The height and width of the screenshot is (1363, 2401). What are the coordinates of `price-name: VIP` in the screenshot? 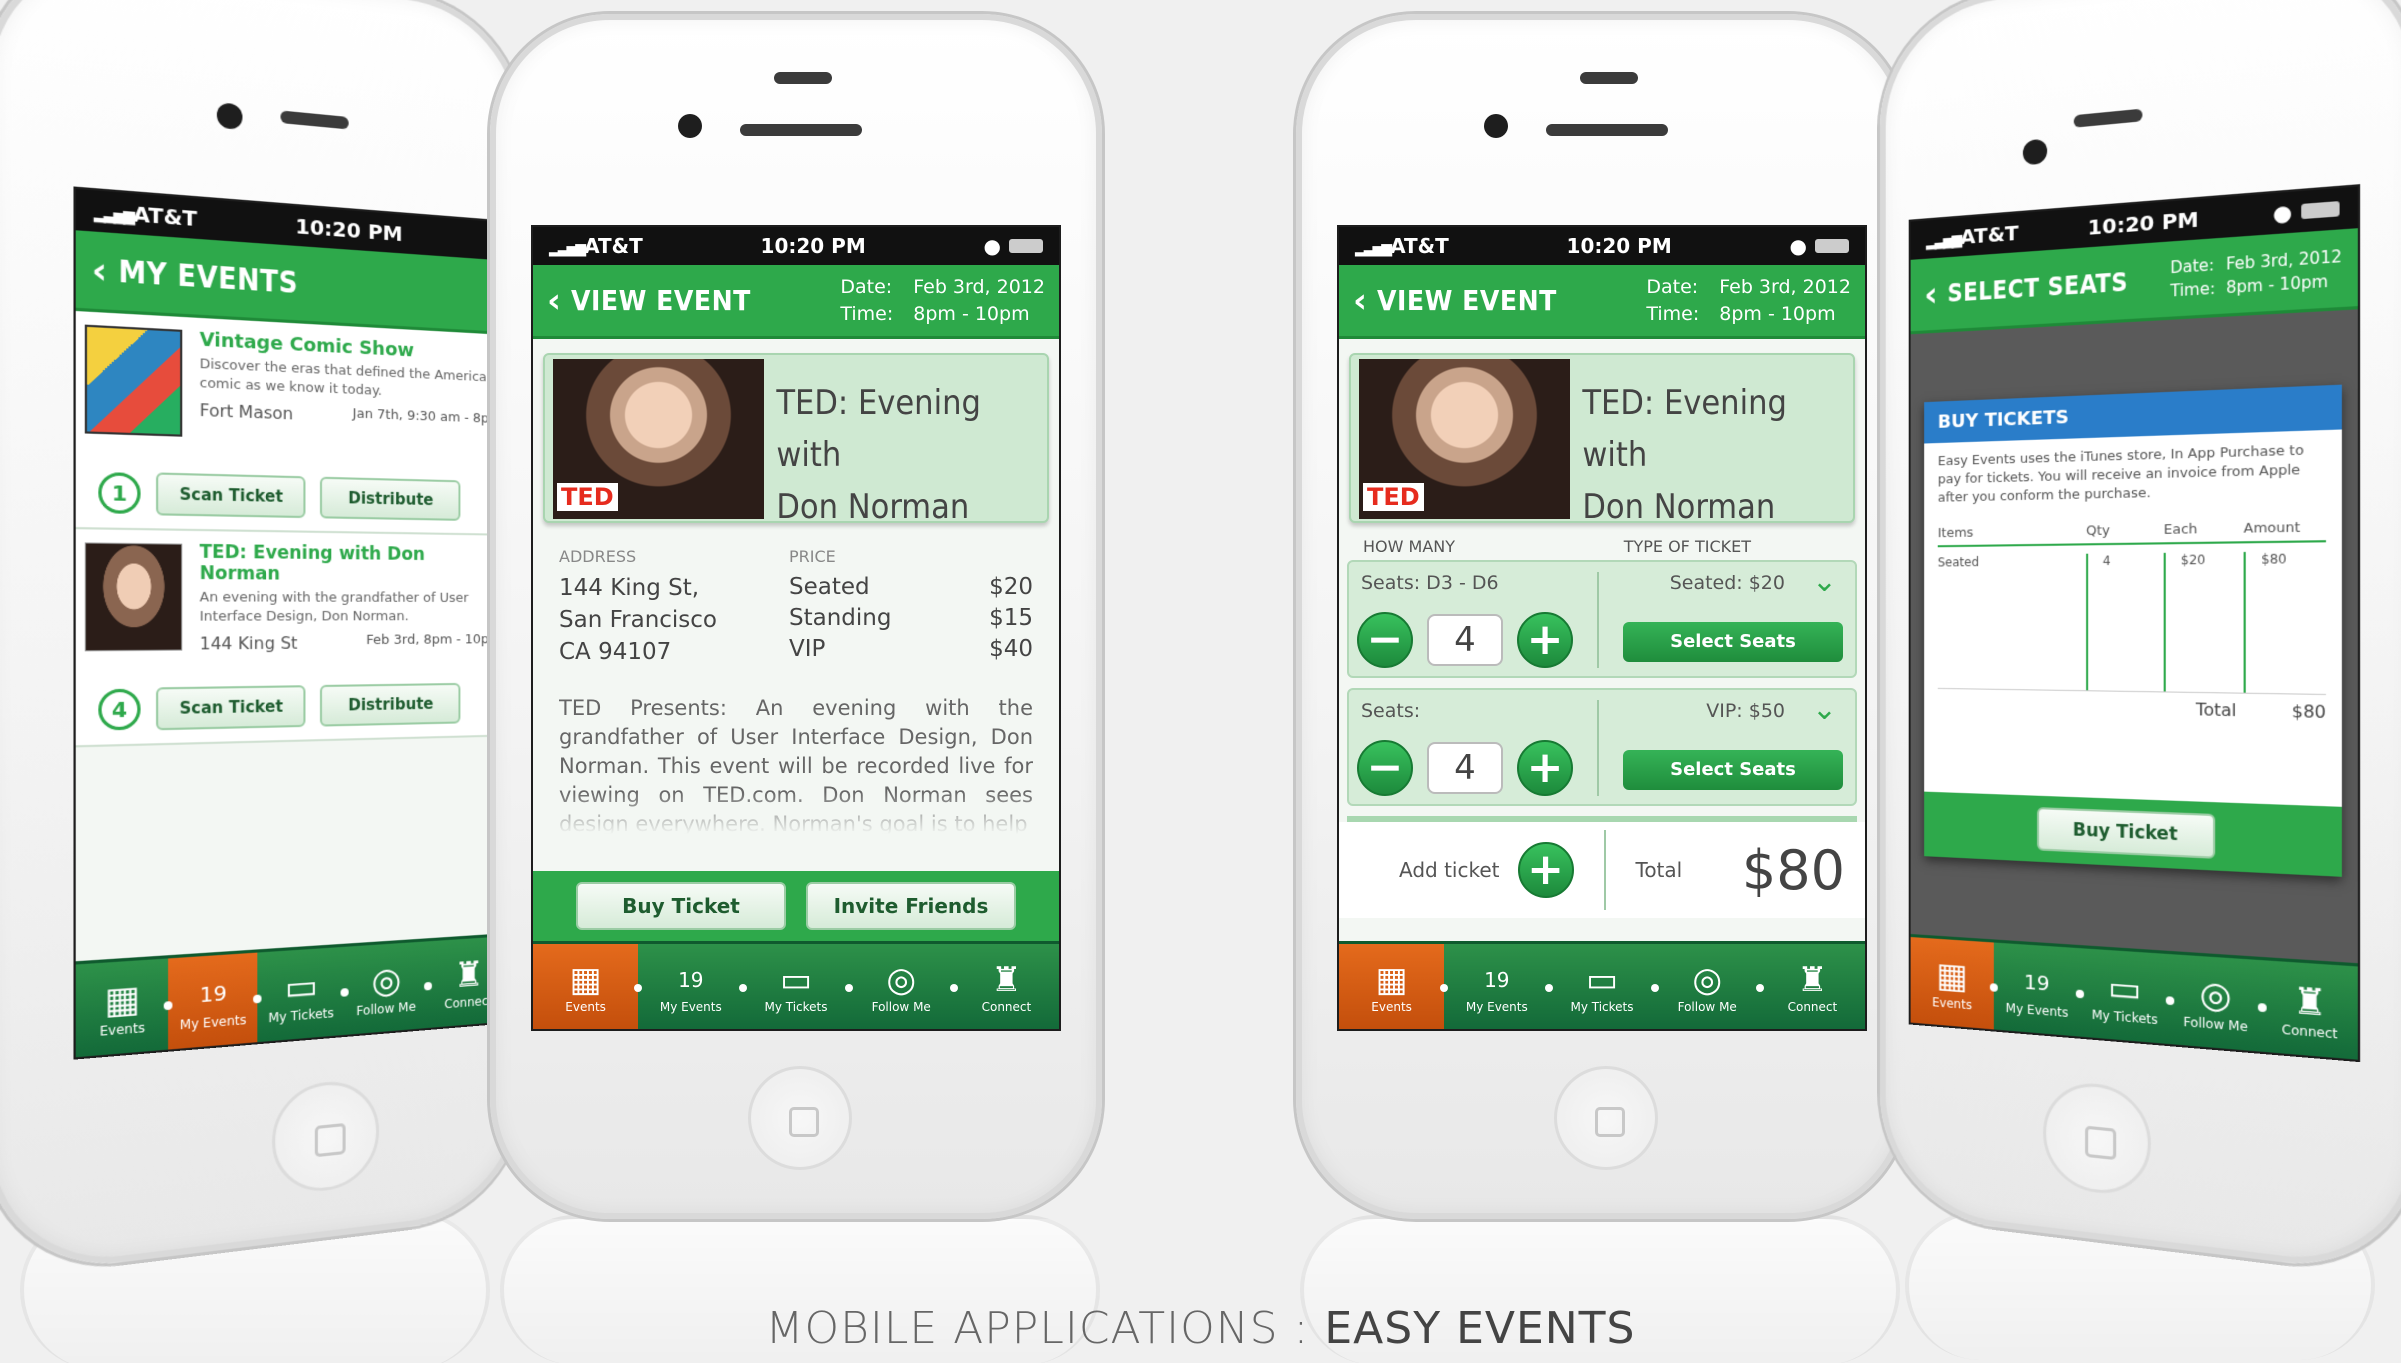 It's located at (807, 649).